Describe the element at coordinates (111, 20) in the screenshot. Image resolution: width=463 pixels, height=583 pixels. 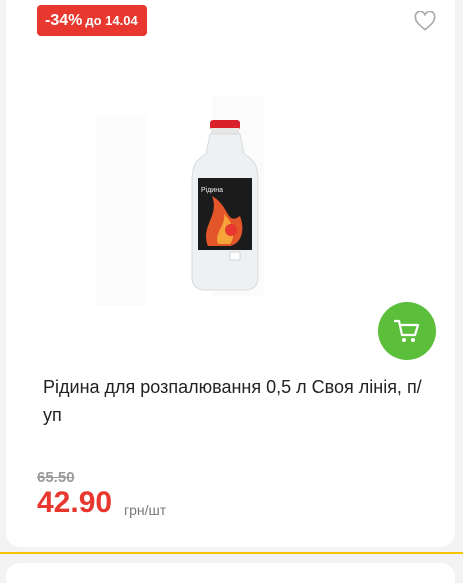
I see `discount-until: до 14.04` at that location.